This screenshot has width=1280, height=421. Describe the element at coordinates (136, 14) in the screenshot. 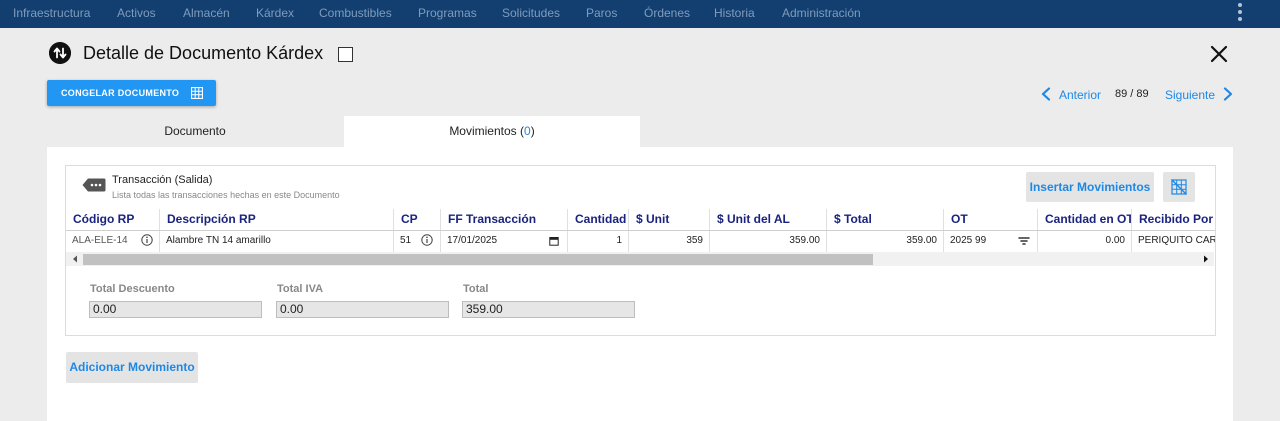

I see `nav-item-activos: Activos` at that location.